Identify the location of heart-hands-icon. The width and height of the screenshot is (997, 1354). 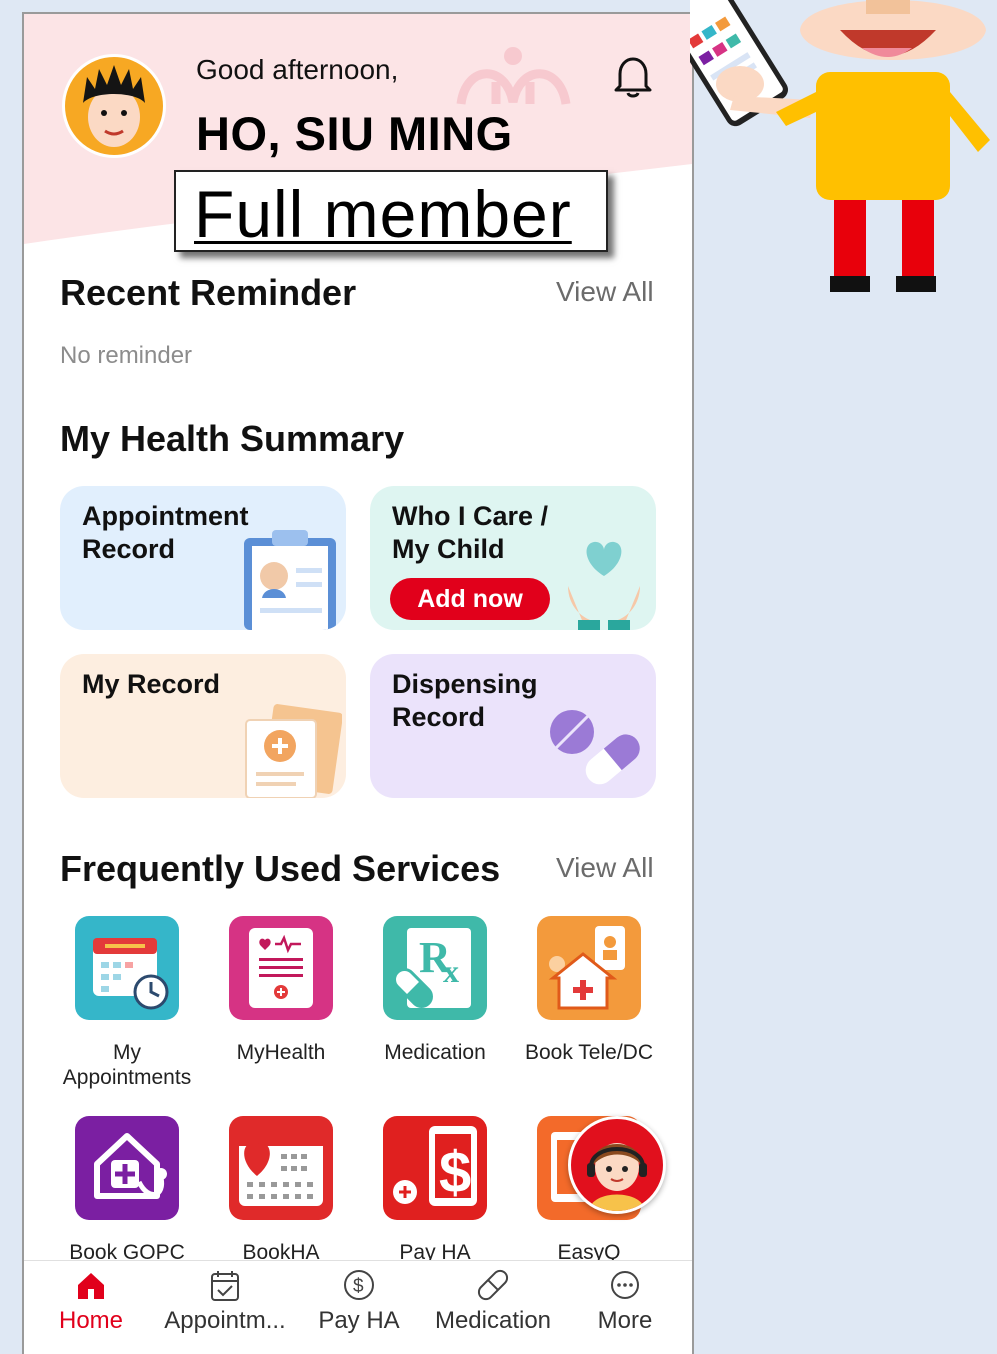
(604, 585).